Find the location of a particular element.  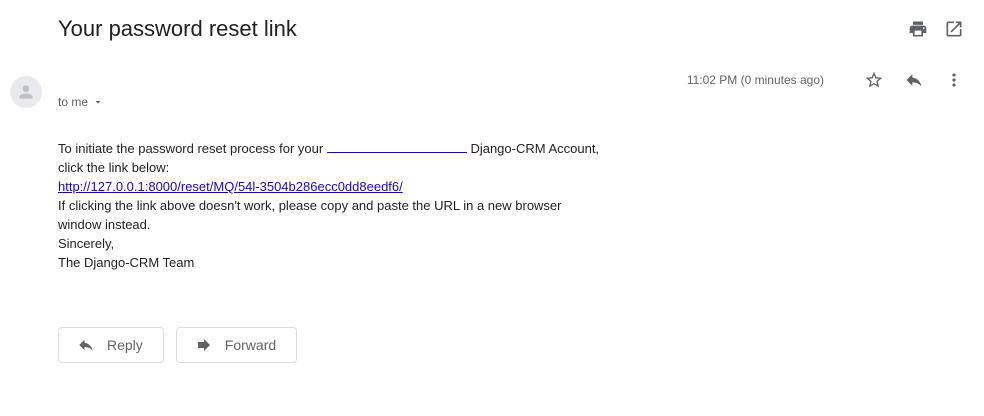

person-icon is located at coordinates (26, 92).